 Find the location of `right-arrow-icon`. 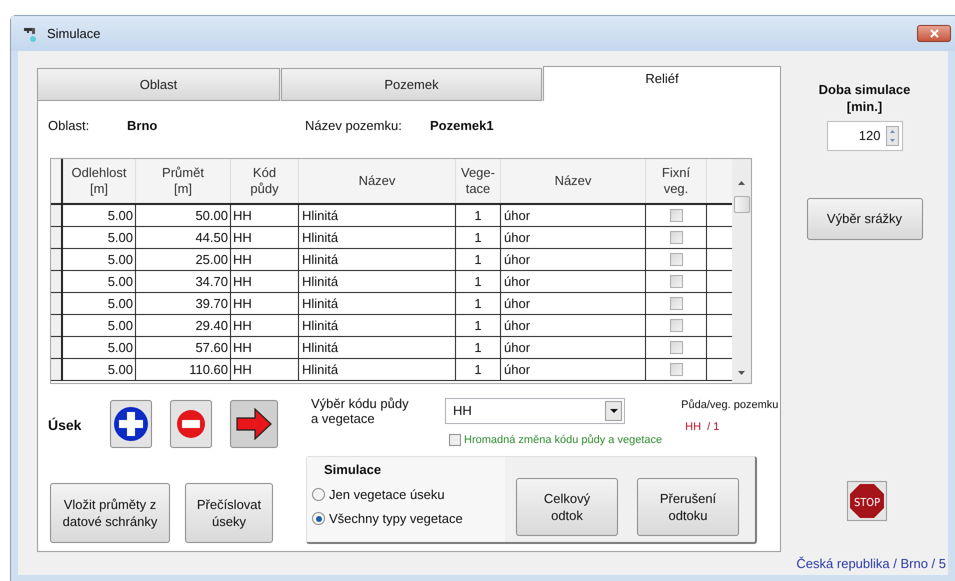

right-arrow-icon is located at coordinates (254, 424).